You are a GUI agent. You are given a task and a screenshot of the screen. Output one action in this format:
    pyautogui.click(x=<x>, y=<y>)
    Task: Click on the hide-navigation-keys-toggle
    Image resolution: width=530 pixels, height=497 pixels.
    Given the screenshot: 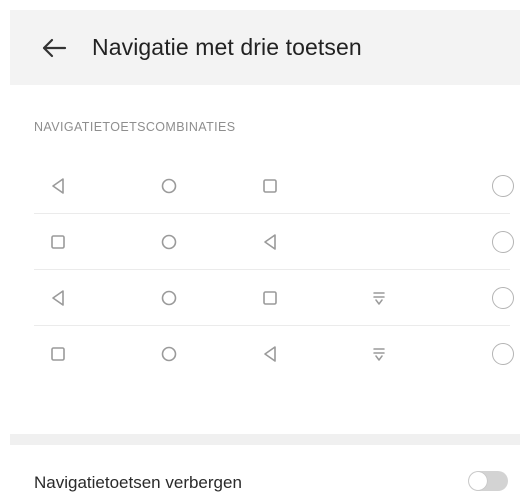 What is the action you would take?
    pyautogui.click(x=488, y=481)
    